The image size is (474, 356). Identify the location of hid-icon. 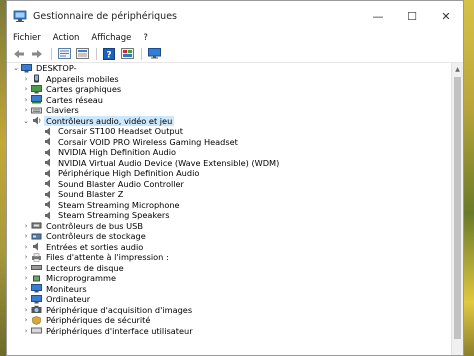
(36, 330).